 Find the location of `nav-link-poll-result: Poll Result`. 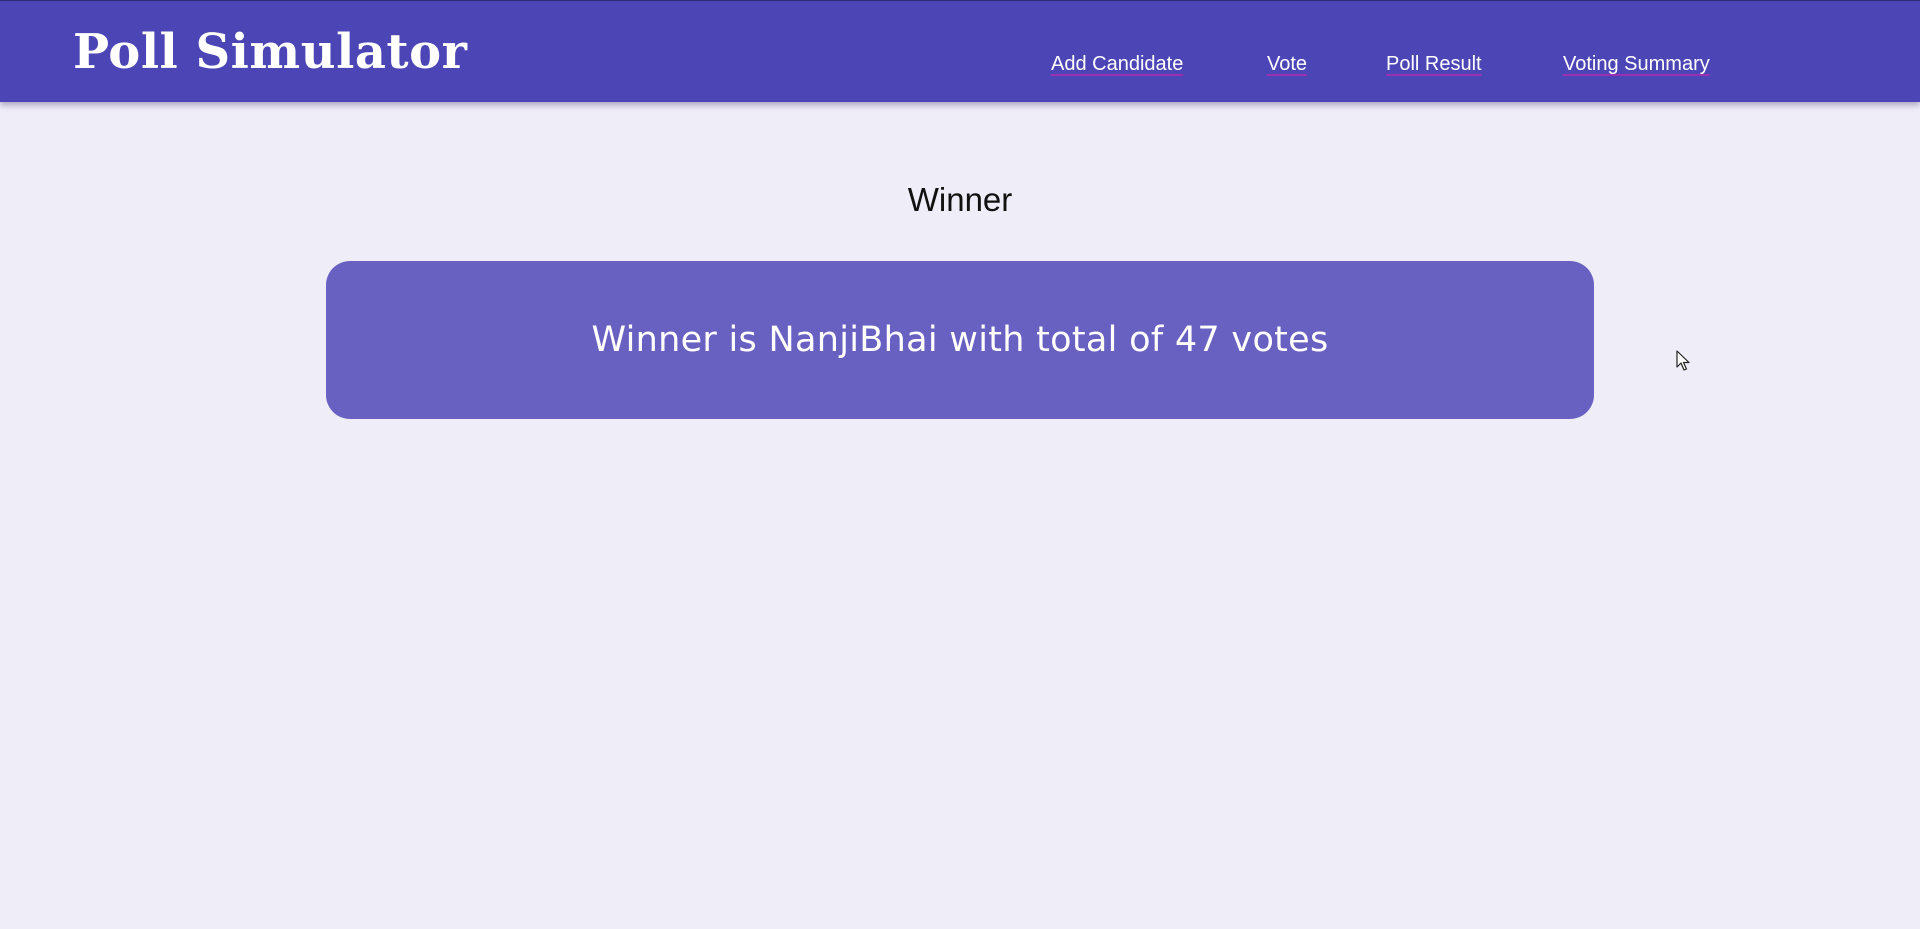

nav-link-poll-result: Poll Result is located at coordinates (1434, 64).